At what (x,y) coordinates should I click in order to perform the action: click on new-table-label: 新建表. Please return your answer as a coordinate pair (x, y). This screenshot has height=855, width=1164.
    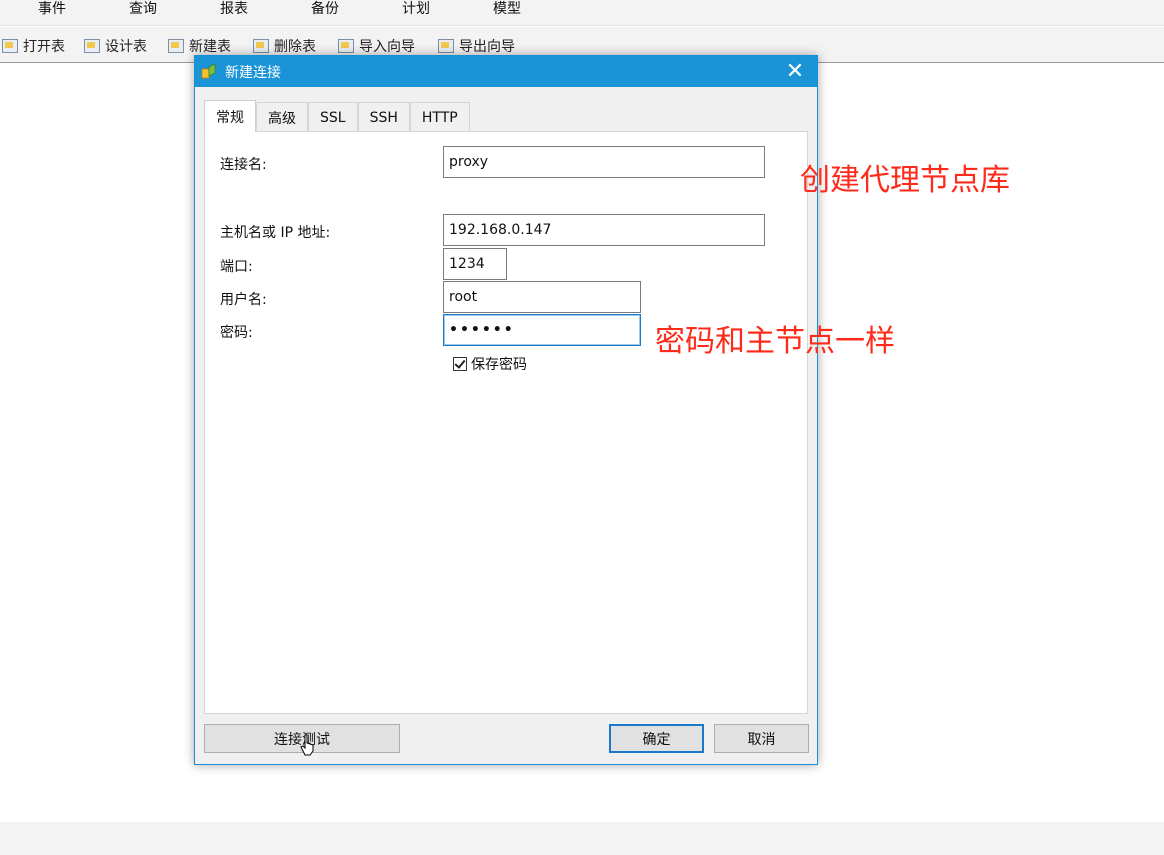
    Looking at the image, I should click on (210, 47).